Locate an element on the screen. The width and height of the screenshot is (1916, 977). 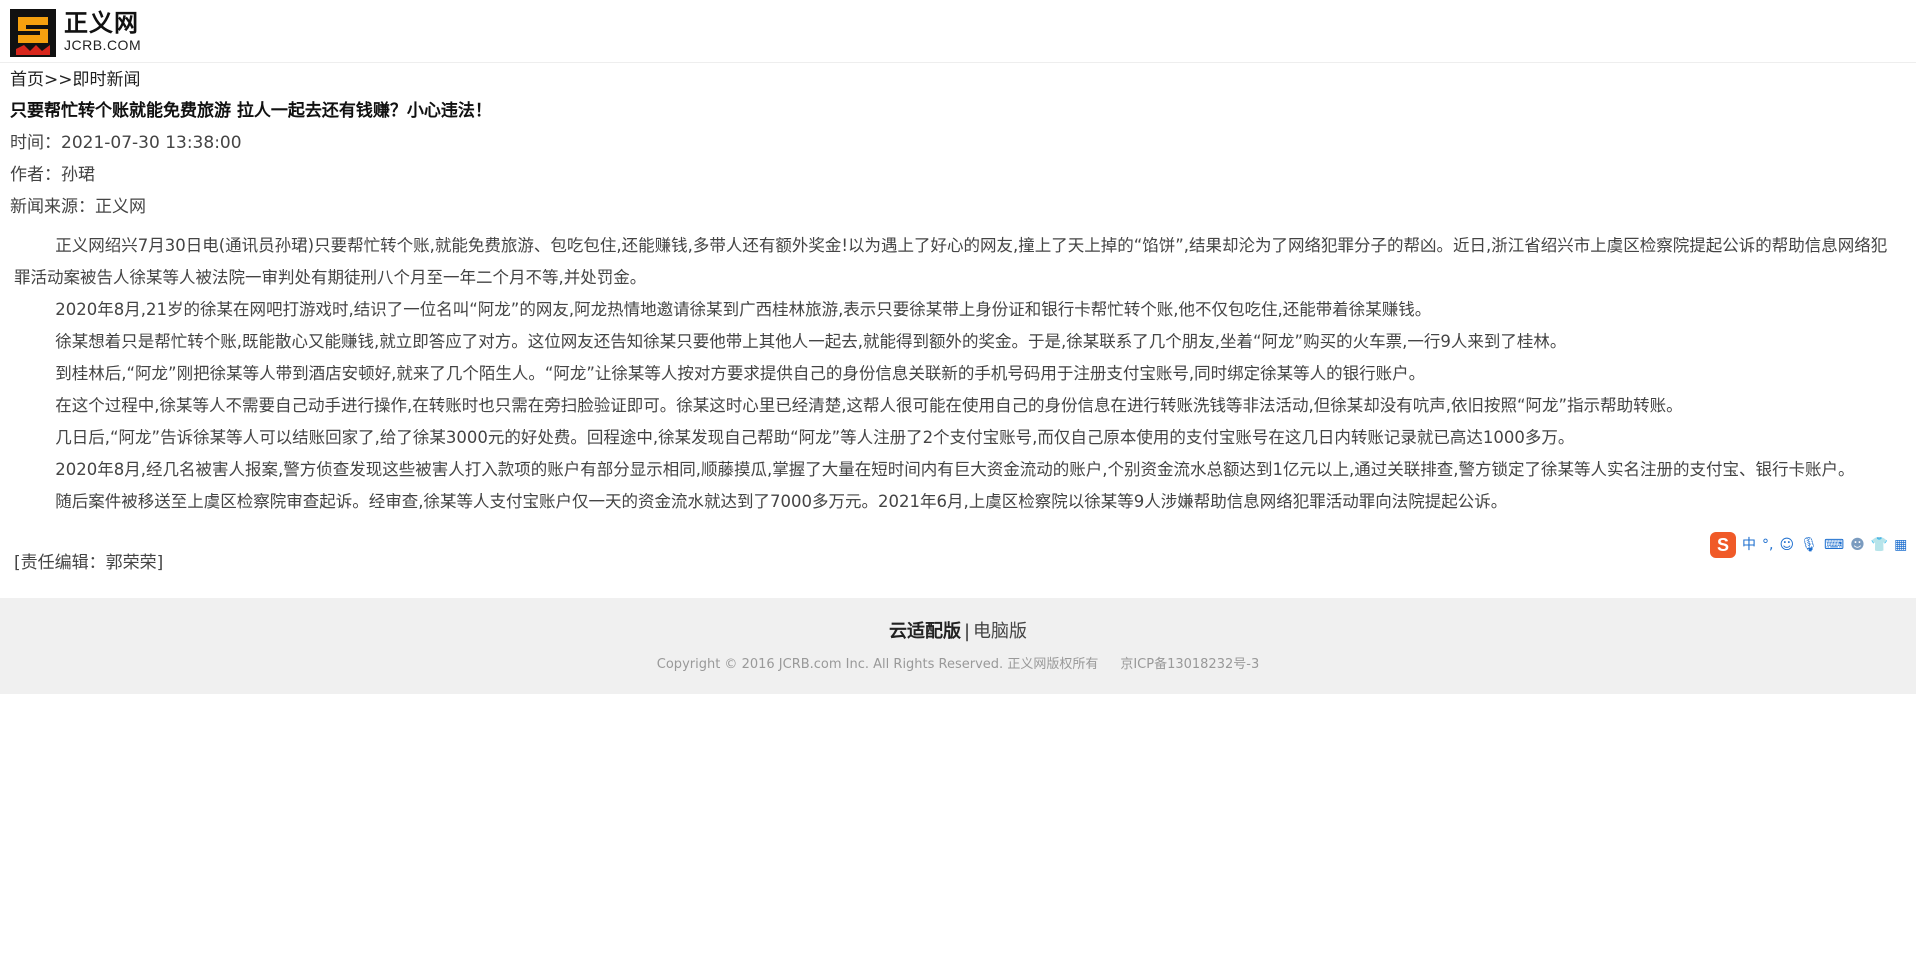
article-time: 时间：2021-07-30 13:38:00 is located at coordinates (126, 143).